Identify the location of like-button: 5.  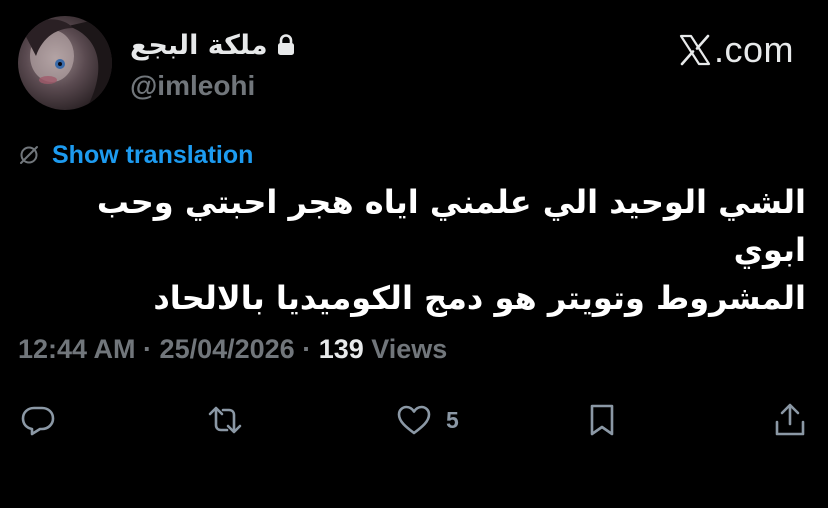
(427, 420).